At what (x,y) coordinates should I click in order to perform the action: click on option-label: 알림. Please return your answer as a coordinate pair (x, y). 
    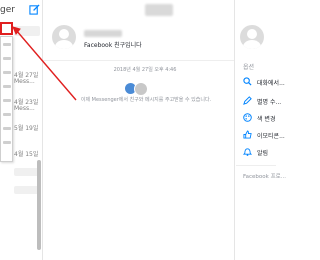
    Looking at the image, I should click on (263, 153).